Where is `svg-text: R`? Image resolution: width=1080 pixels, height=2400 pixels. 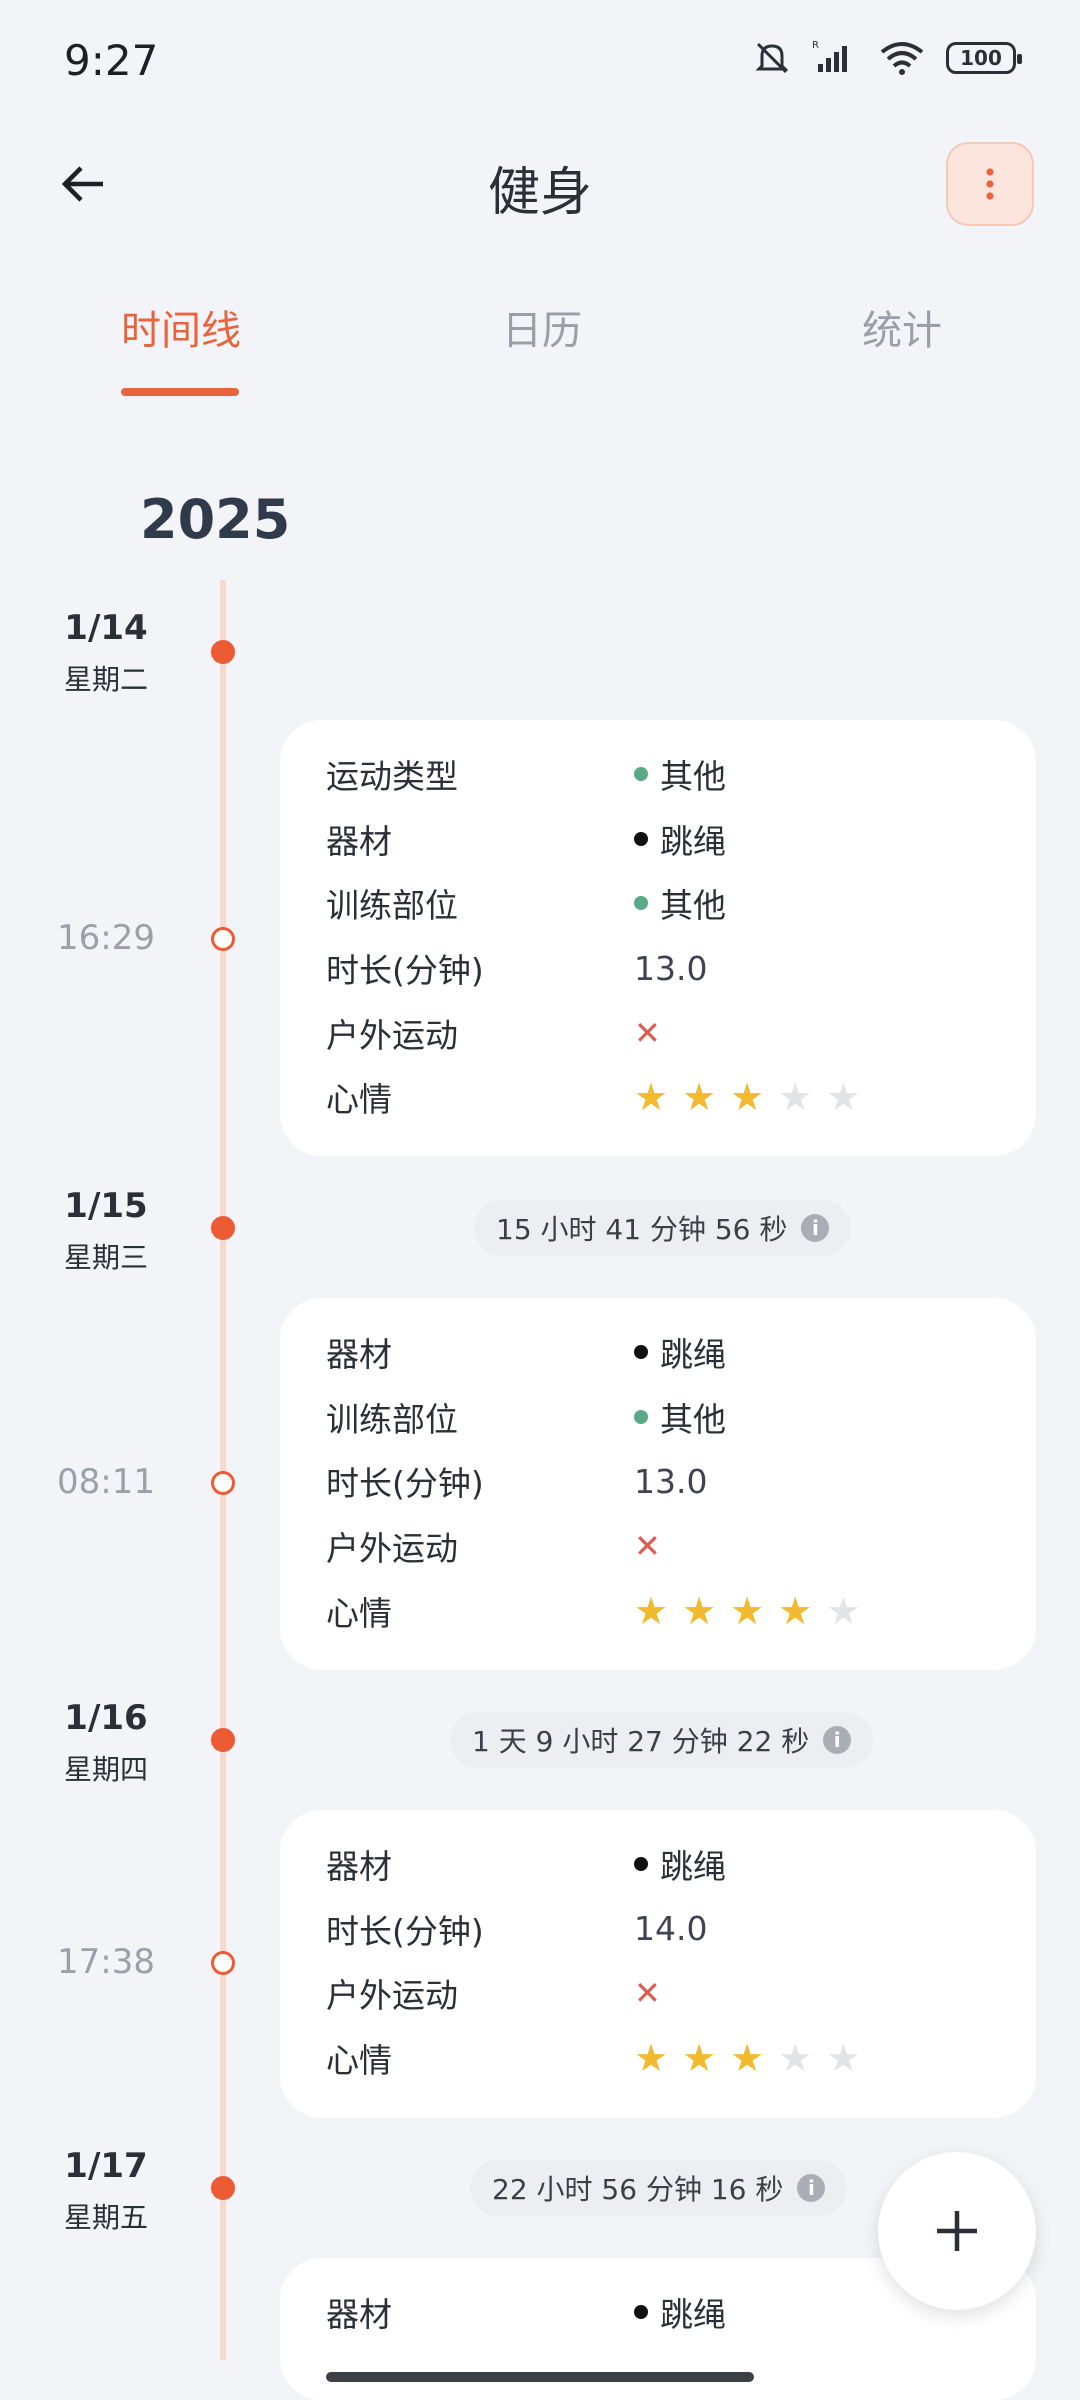 svg-text: R is located at coordinates (815, 45).